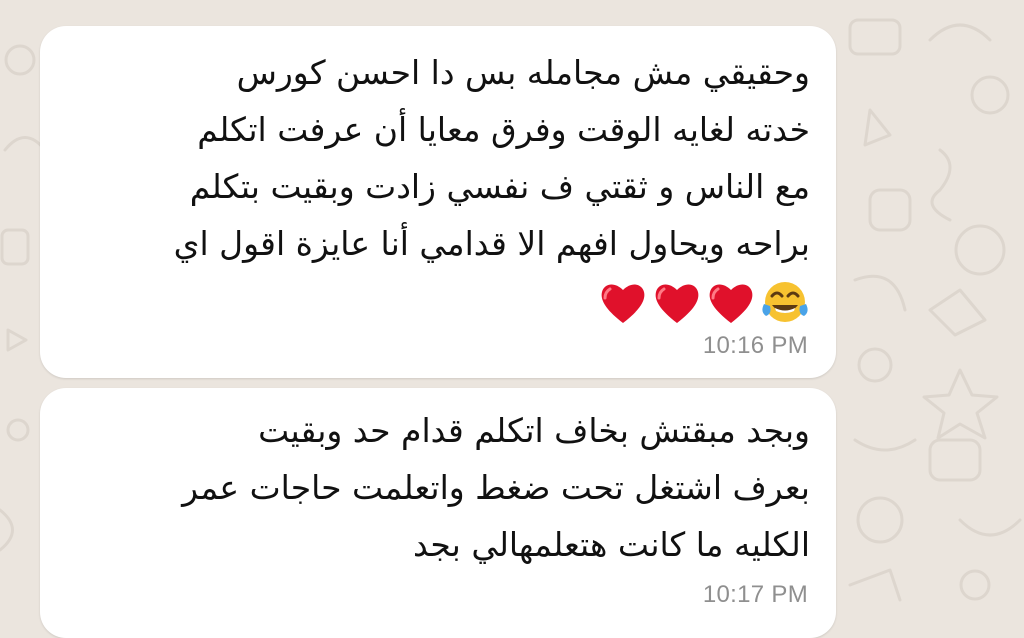  I want to click on message-line: الكليه ما كانت هتعلمهالي بجد, so click(611, 544).